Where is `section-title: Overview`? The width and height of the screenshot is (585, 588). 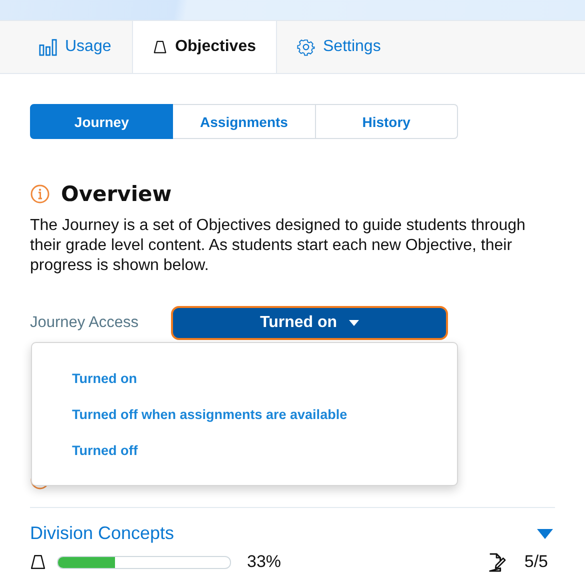 section-title: Overview is located at coordinates (116, 194).